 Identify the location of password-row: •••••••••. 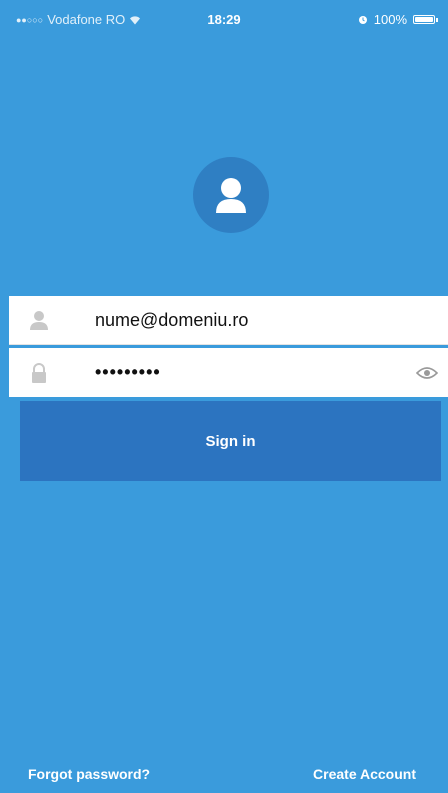
(228, 372).